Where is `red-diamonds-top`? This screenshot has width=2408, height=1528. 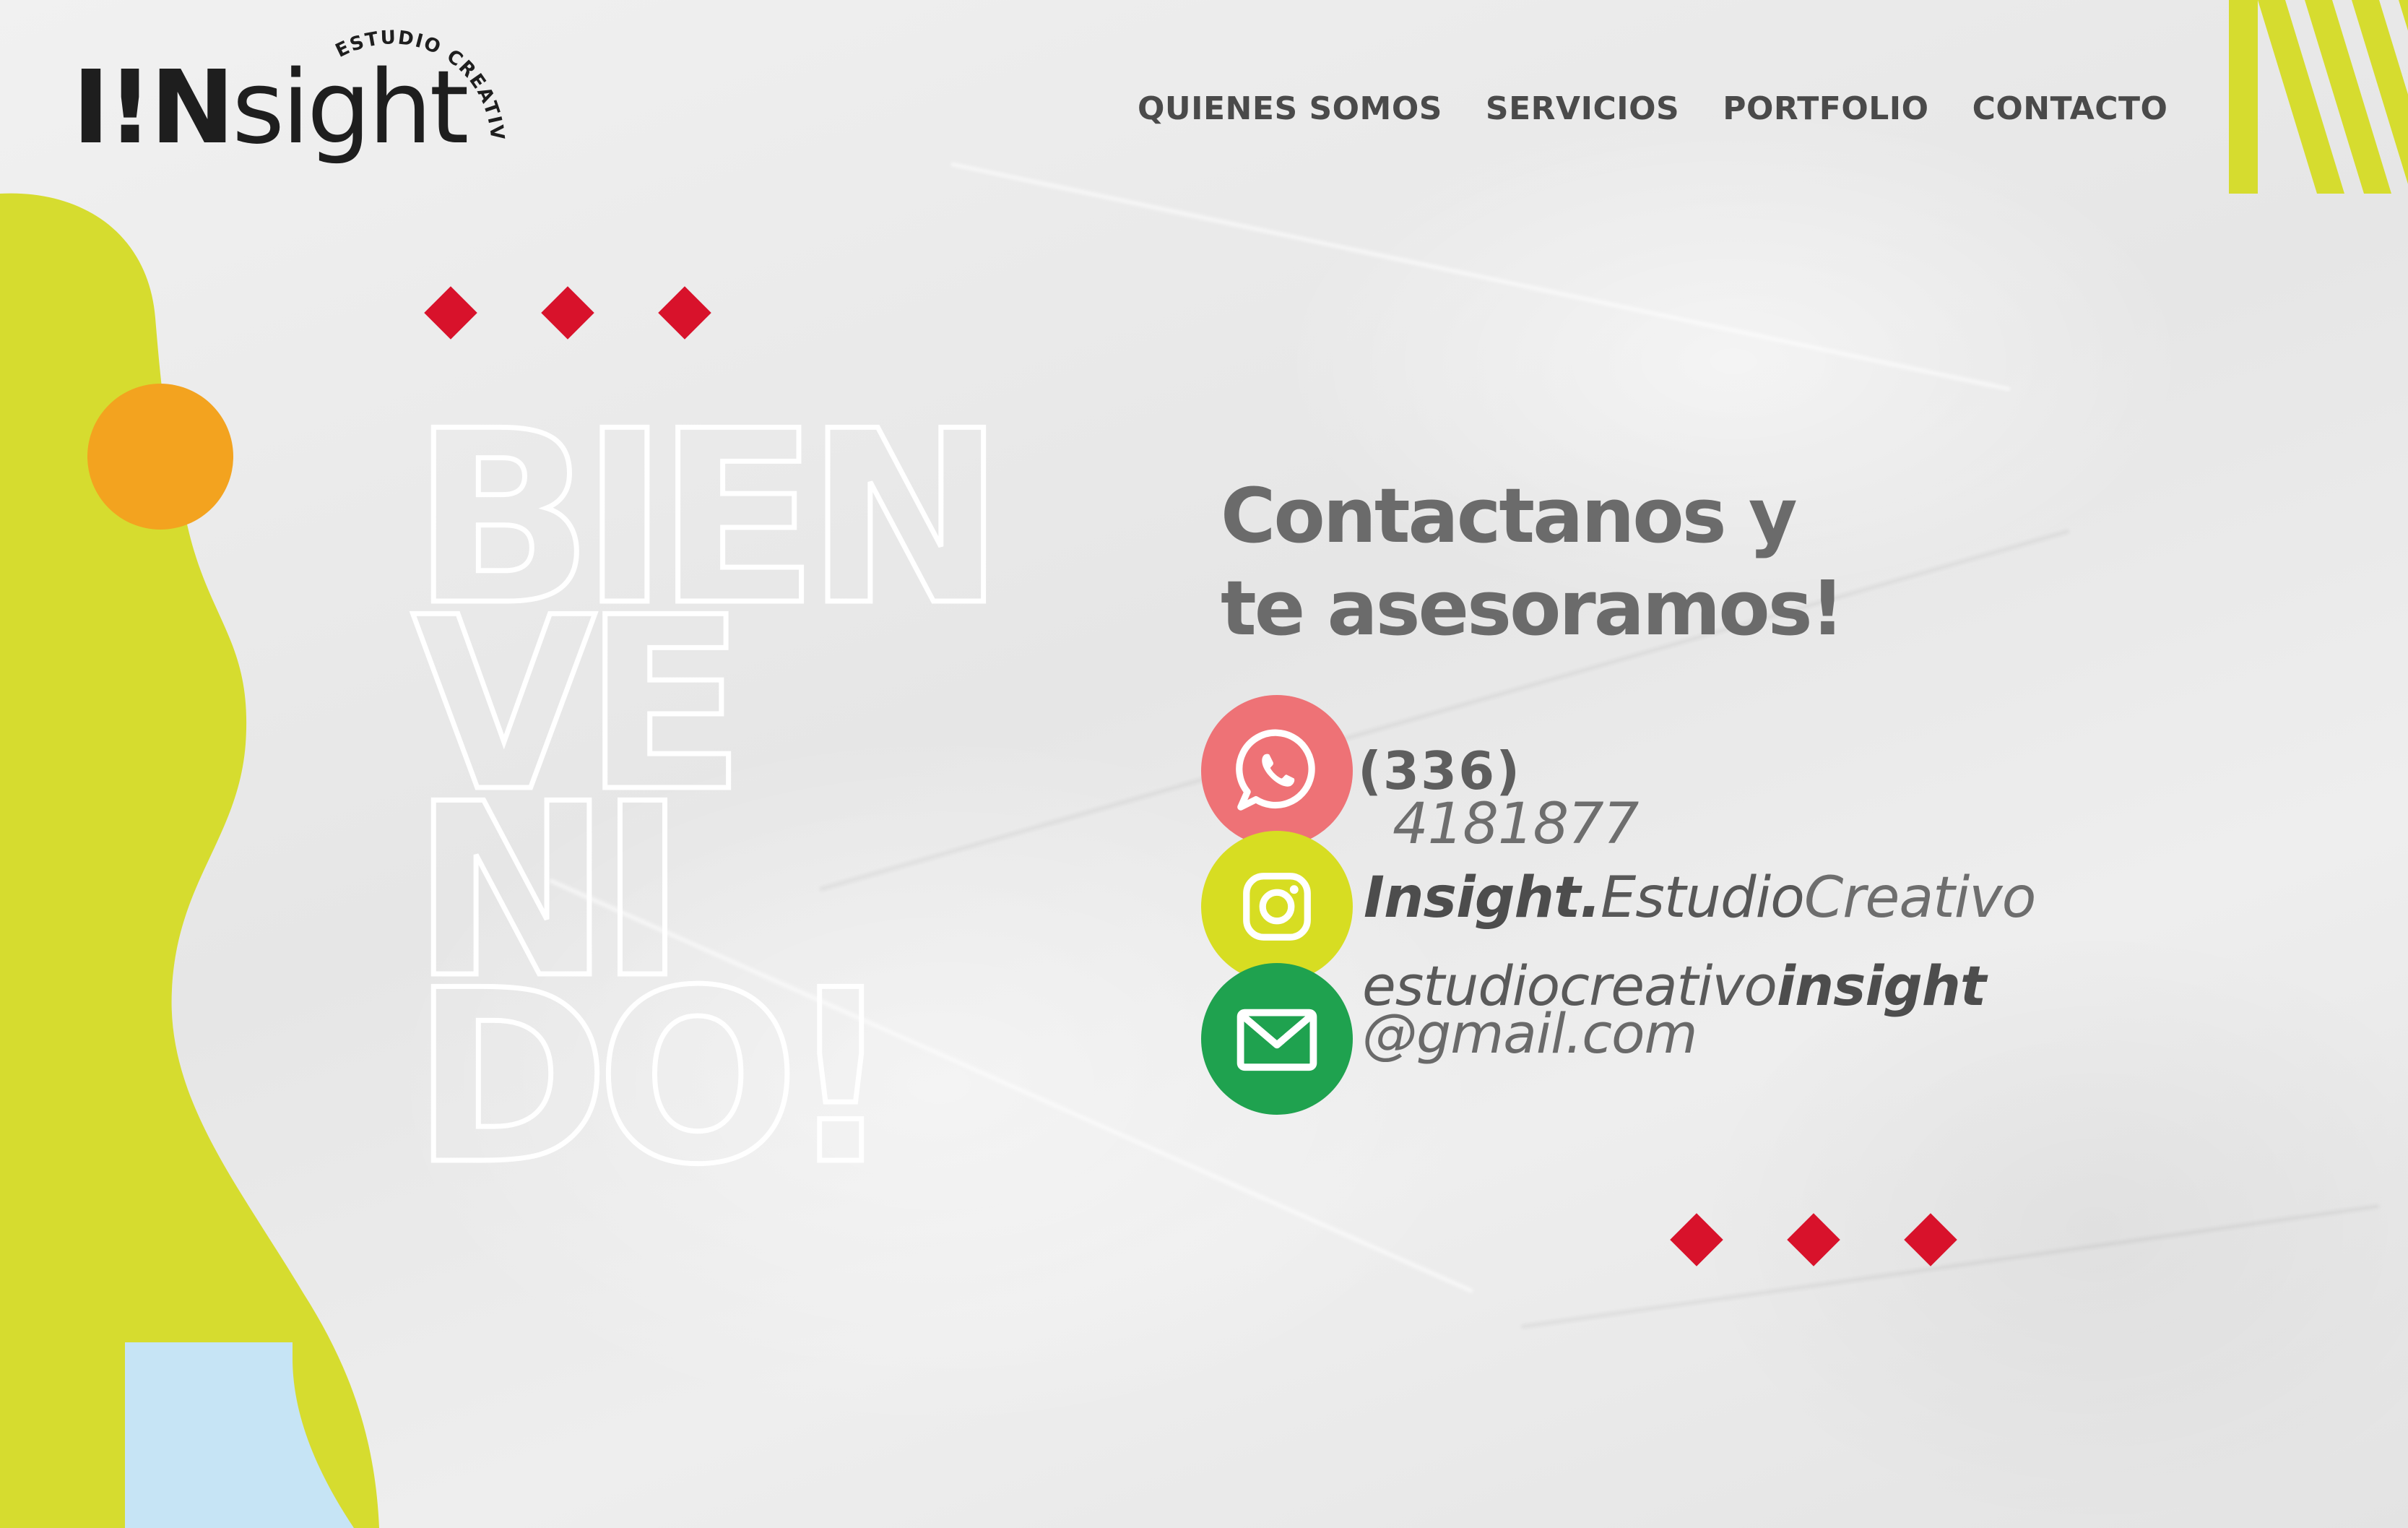
red-diamonds-top is located at coordinates (567, 313).